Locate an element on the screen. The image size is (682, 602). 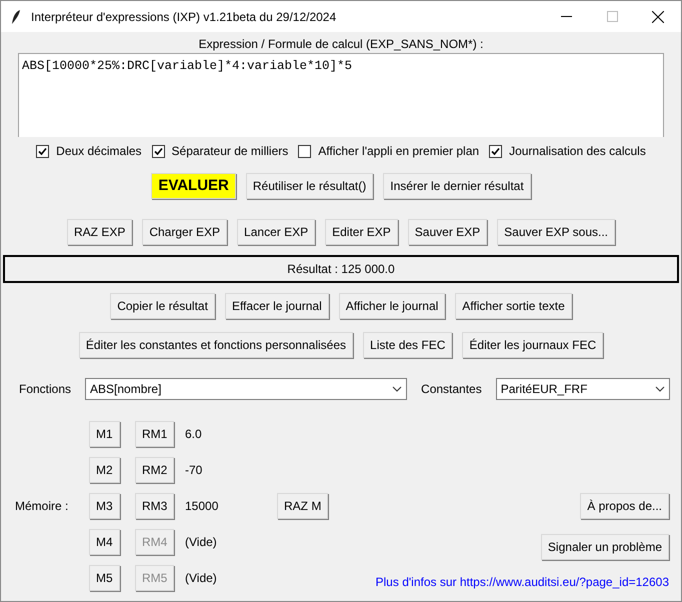
action-button: Réutiliser le résultat() is located at coordinates (310, 186).